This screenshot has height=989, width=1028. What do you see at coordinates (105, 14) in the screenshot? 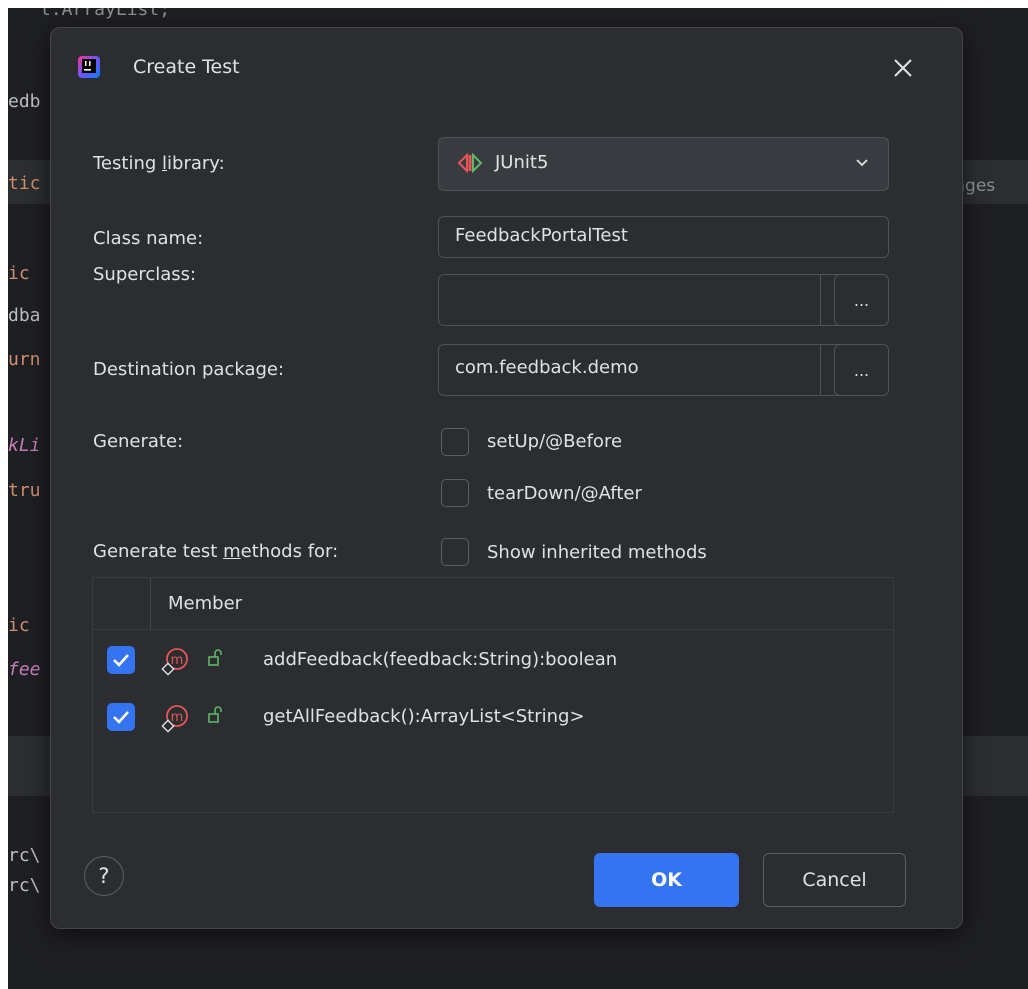
I see `code-line: t.ArrayList;` at bounding box center [105, 14].